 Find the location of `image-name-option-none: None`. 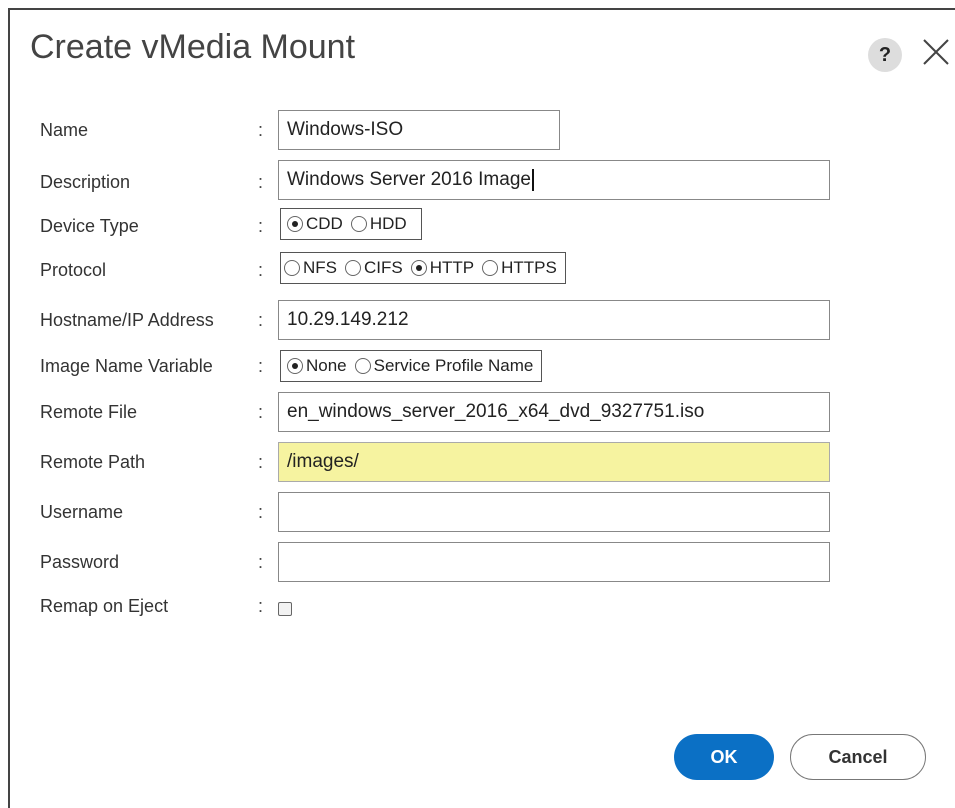

image-name-option-none: None is located at coordinates (317, 366).